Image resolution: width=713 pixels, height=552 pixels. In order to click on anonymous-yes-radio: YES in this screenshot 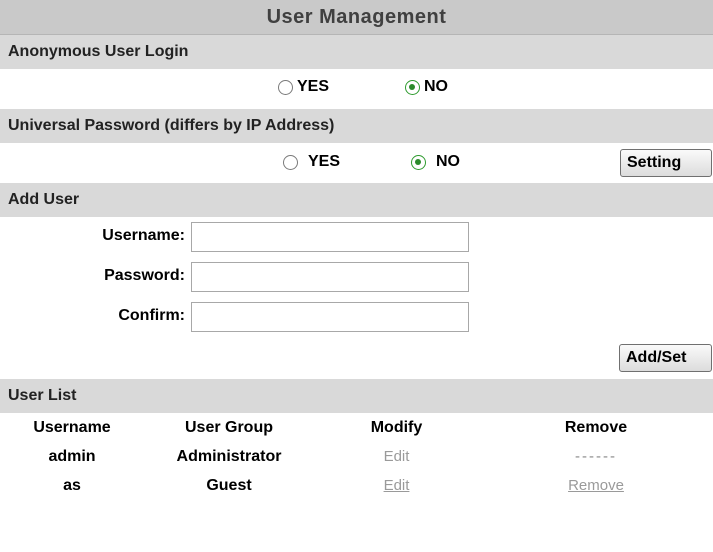, I will do `click(303, 87)`.